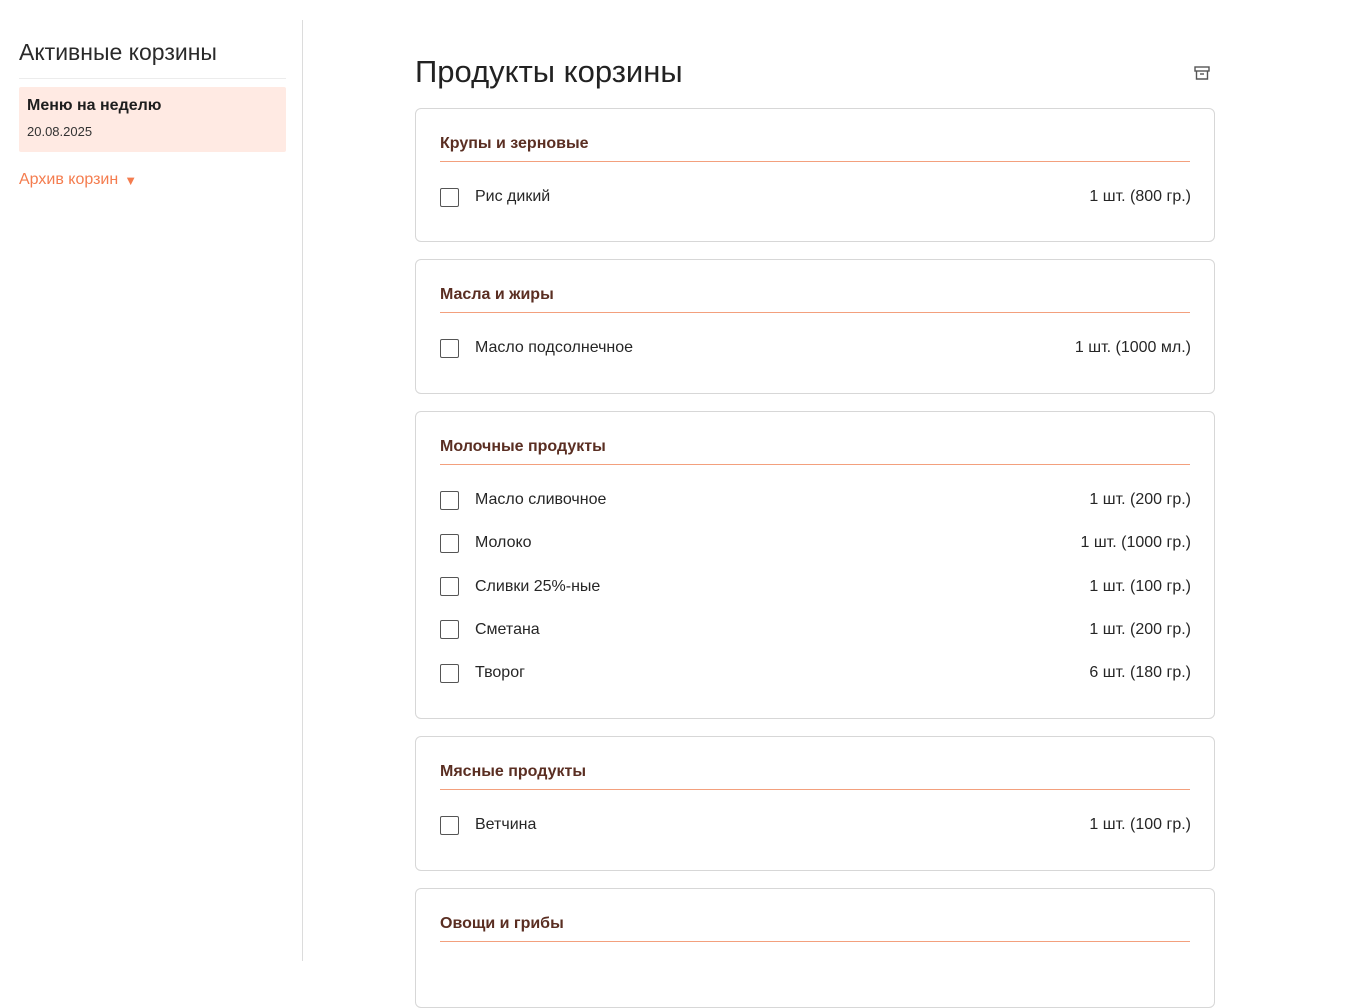 The image size is (1348, 1008). Describe the element at coordinates (60, 131) in the screenshot. I see `cart-date: 20.08.2025` at that location.